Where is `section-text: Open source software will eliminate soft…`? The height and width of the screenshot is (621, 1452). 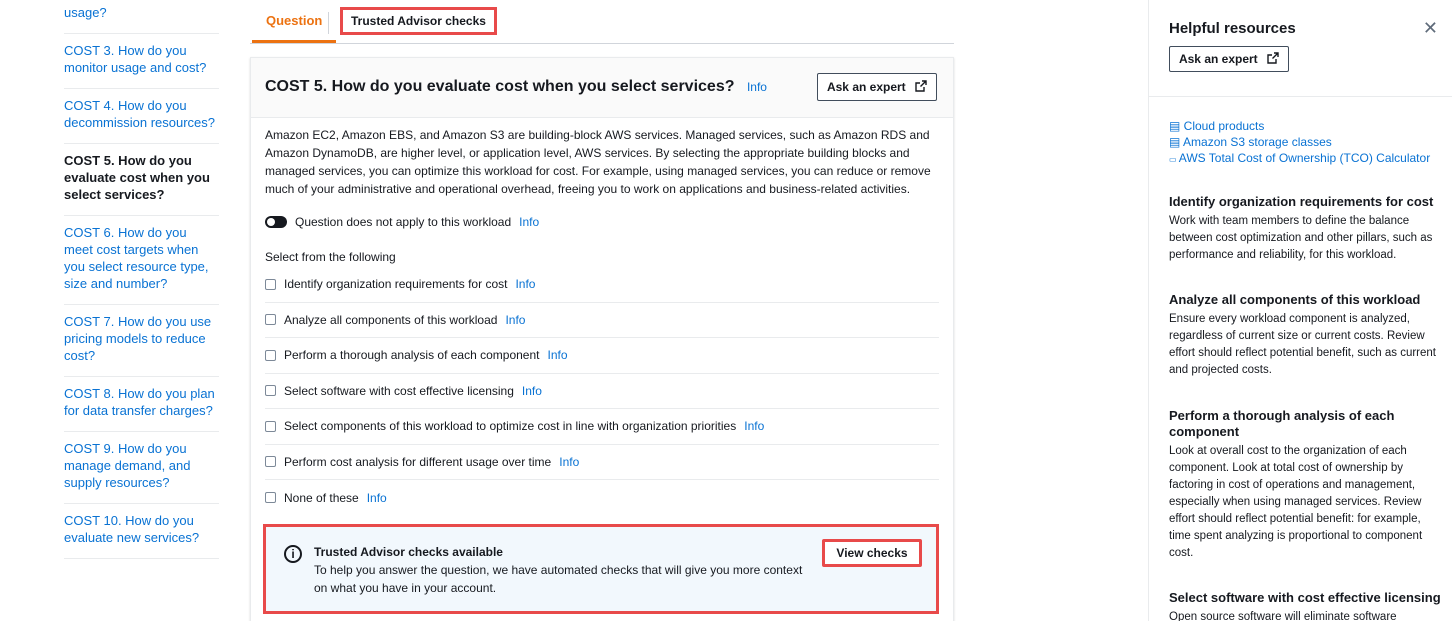 section-text: Open source software will eliminate soft… is located at coordinates (1283, 616).